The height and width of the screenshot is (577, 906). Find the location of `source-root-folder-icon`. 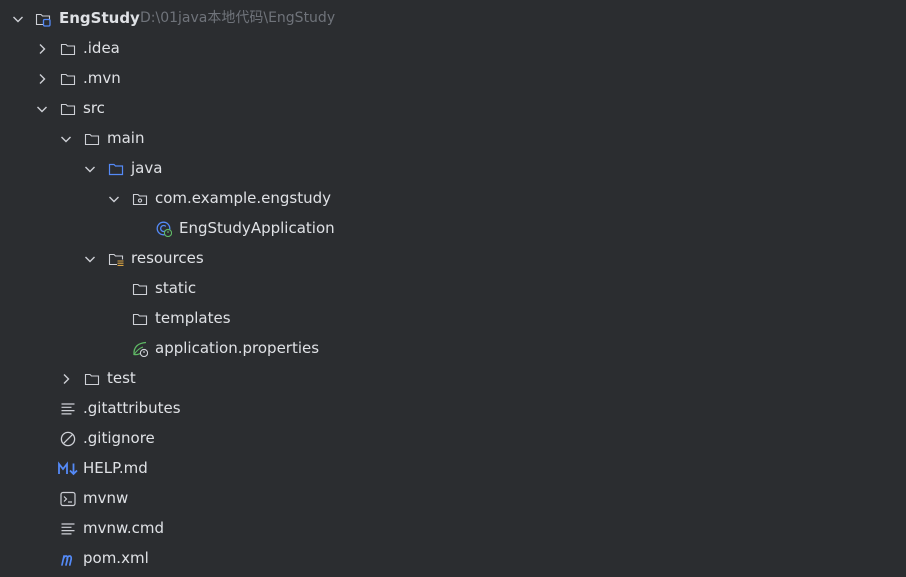

source-root-folder-icon is located at coordinates (116, 169).